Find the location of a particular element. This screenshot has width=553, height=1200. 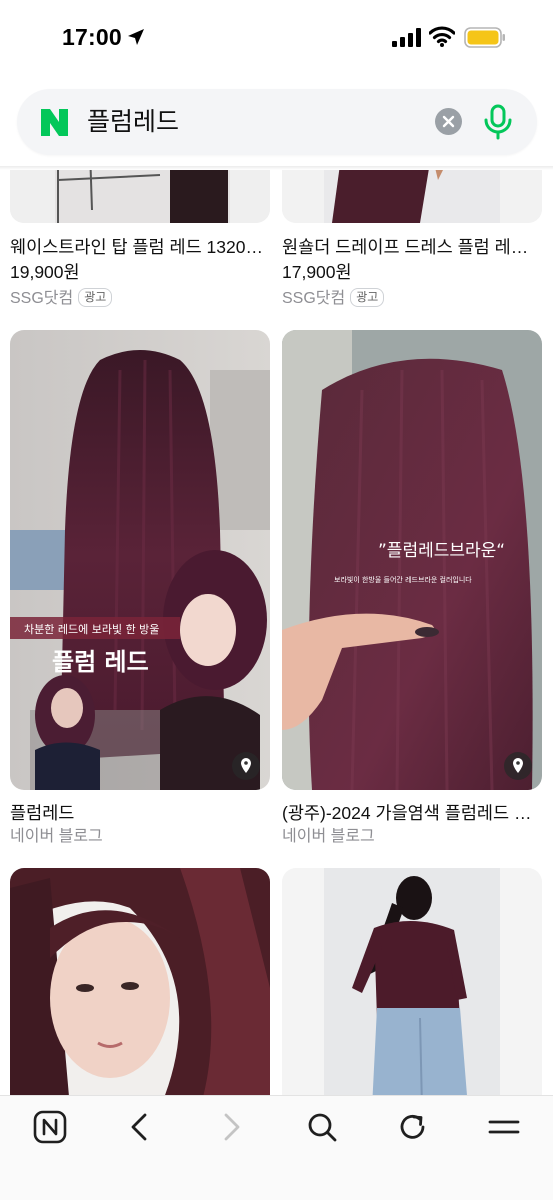

image-caption-top: 차분한 레드에 보라빛 한 방울 is located at coordinates (91, 629).